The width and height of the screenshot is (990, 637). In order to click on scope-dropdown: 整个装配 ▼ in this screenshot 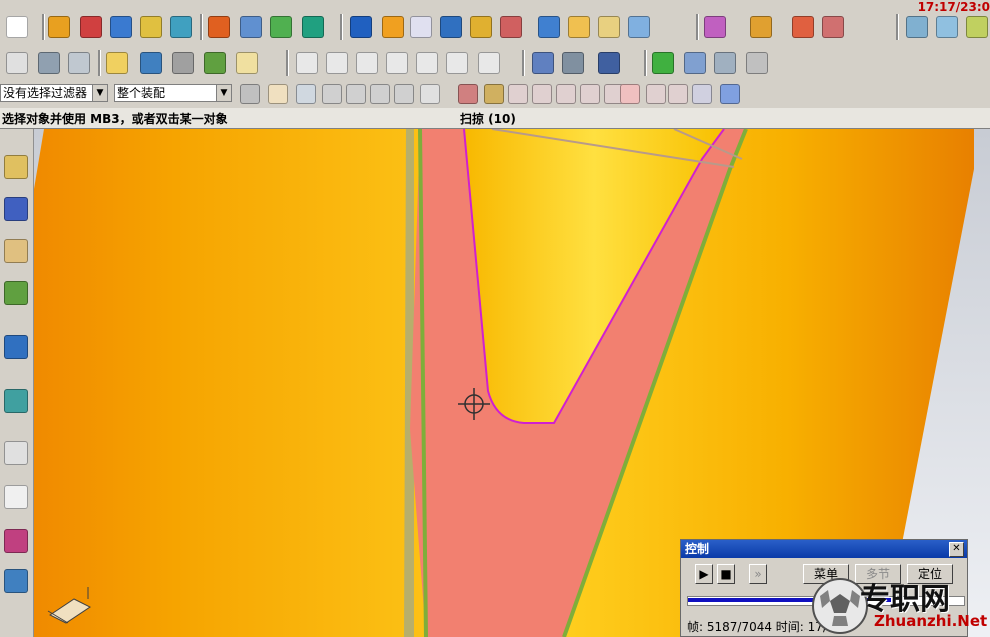, I will do `click(173, 93)`.